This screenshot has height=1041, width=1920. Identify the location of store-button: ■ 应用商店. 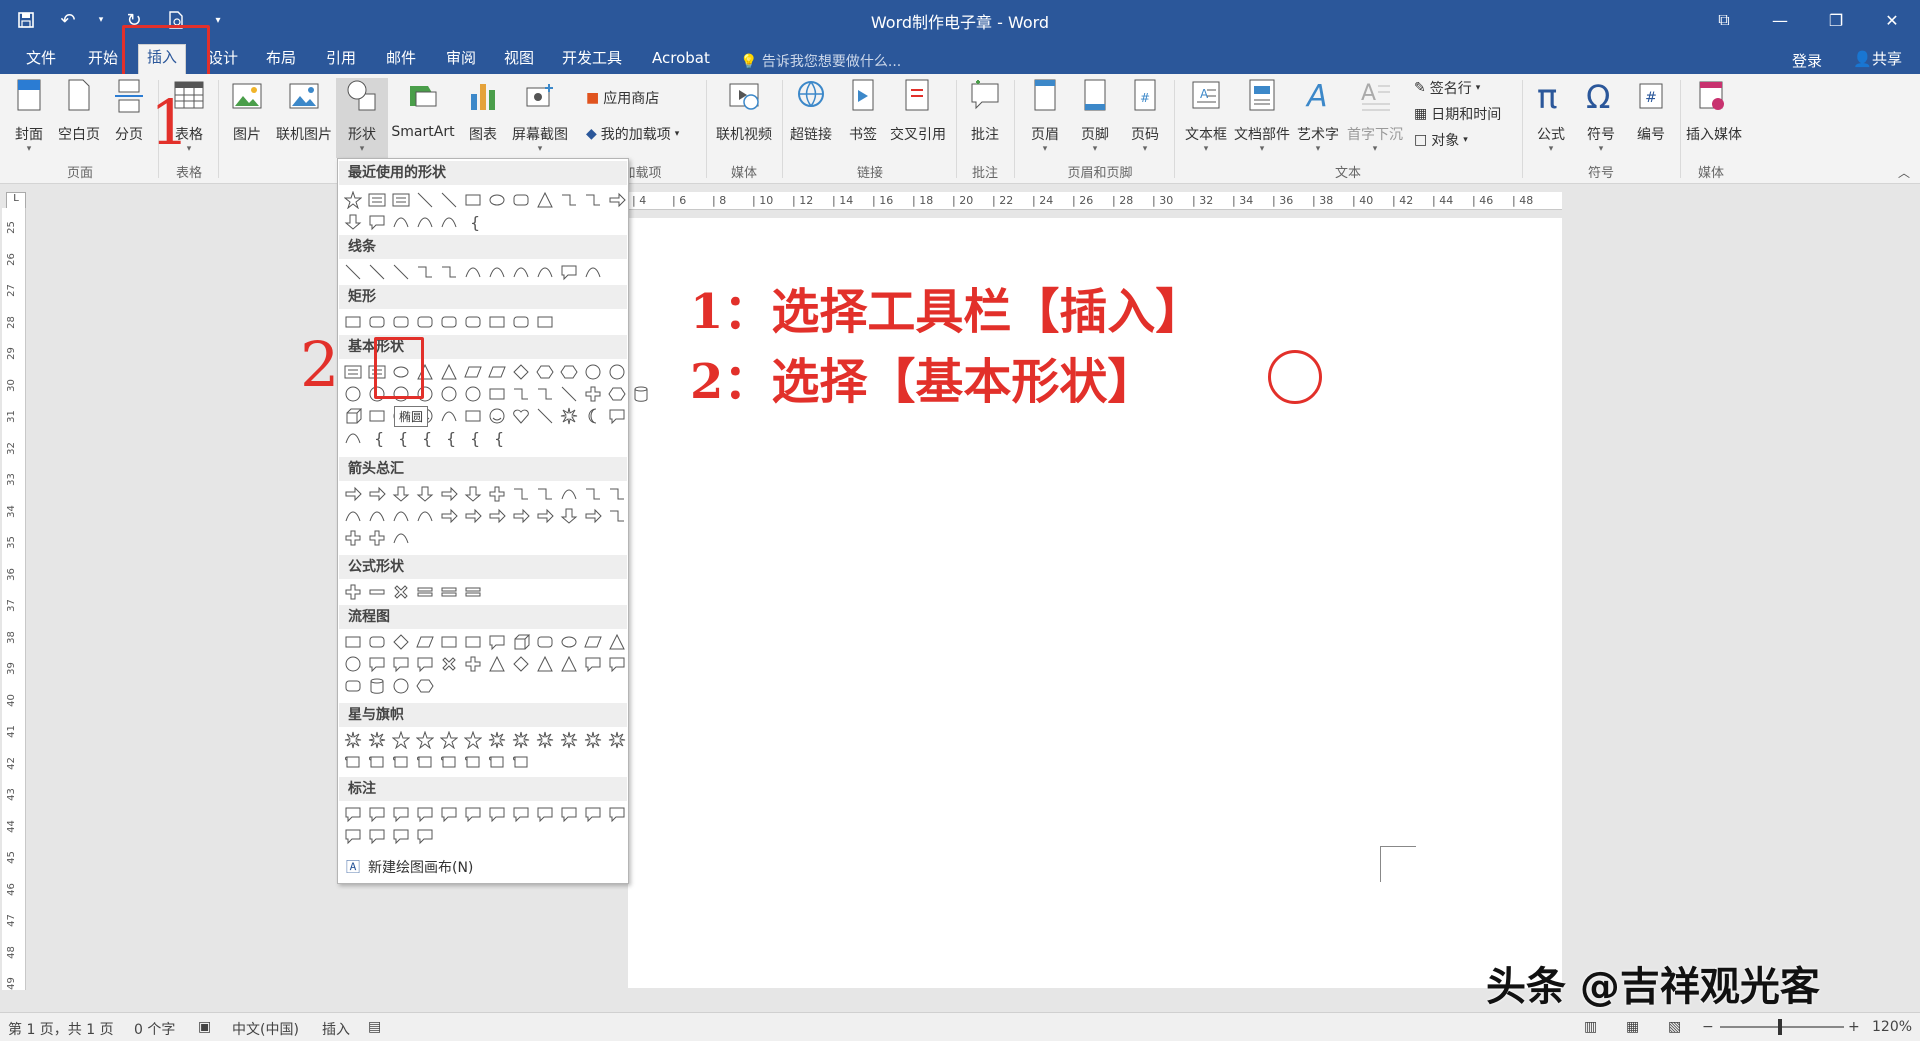
(622, 98).